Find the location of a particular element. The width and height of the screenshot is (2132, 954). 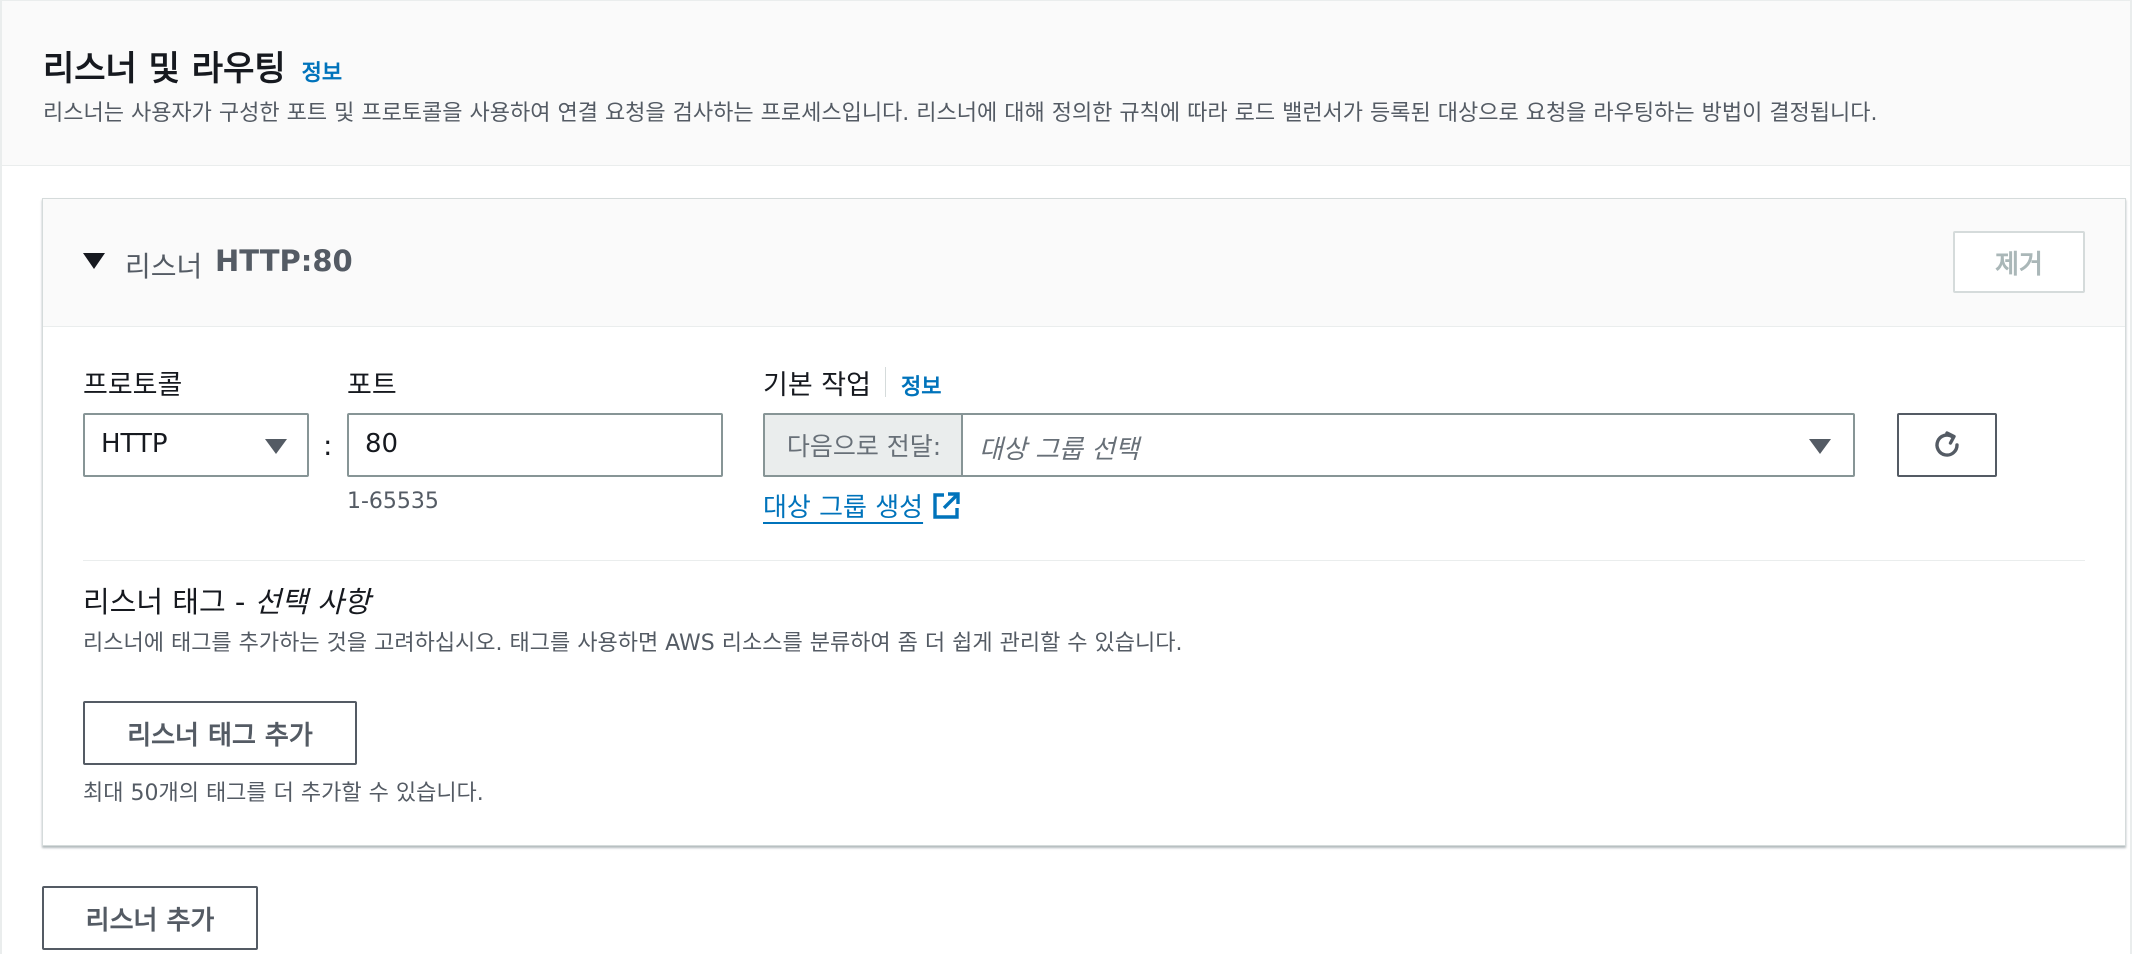

target-group-select: 대상 그룹 선택 is located at coordinates (1408, 445).